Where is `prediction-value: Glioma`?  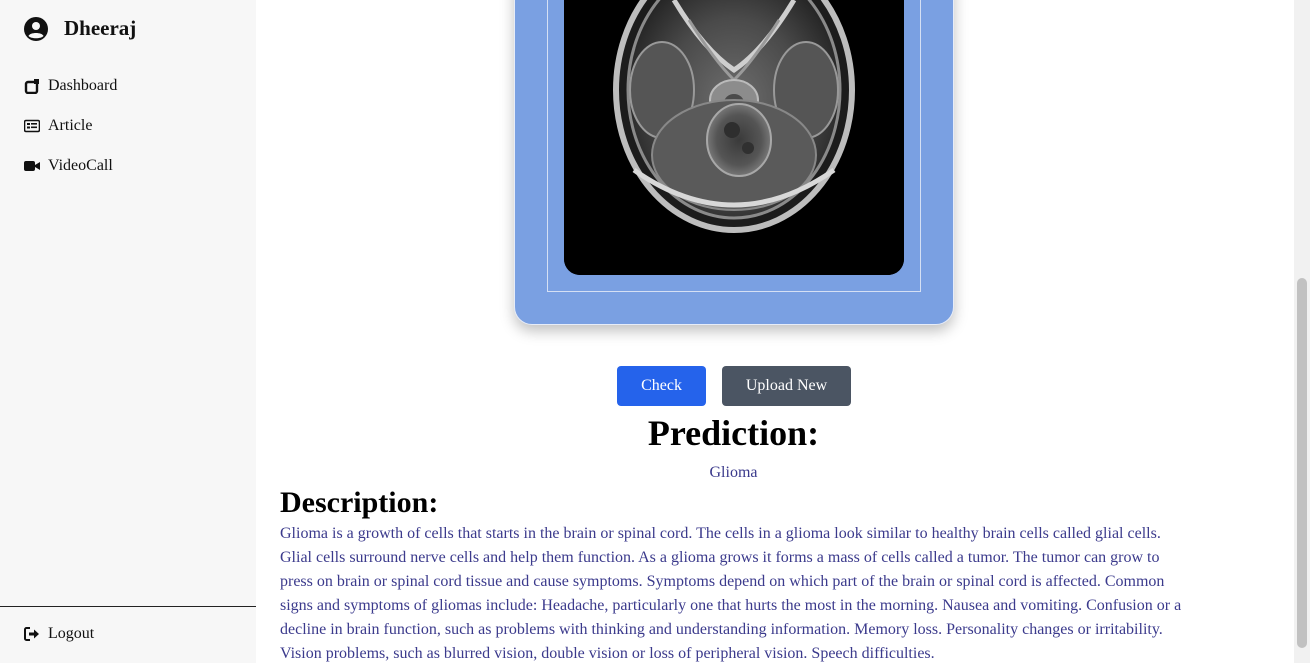
prediction-value: Glioma is located at coordinates (733, 472).